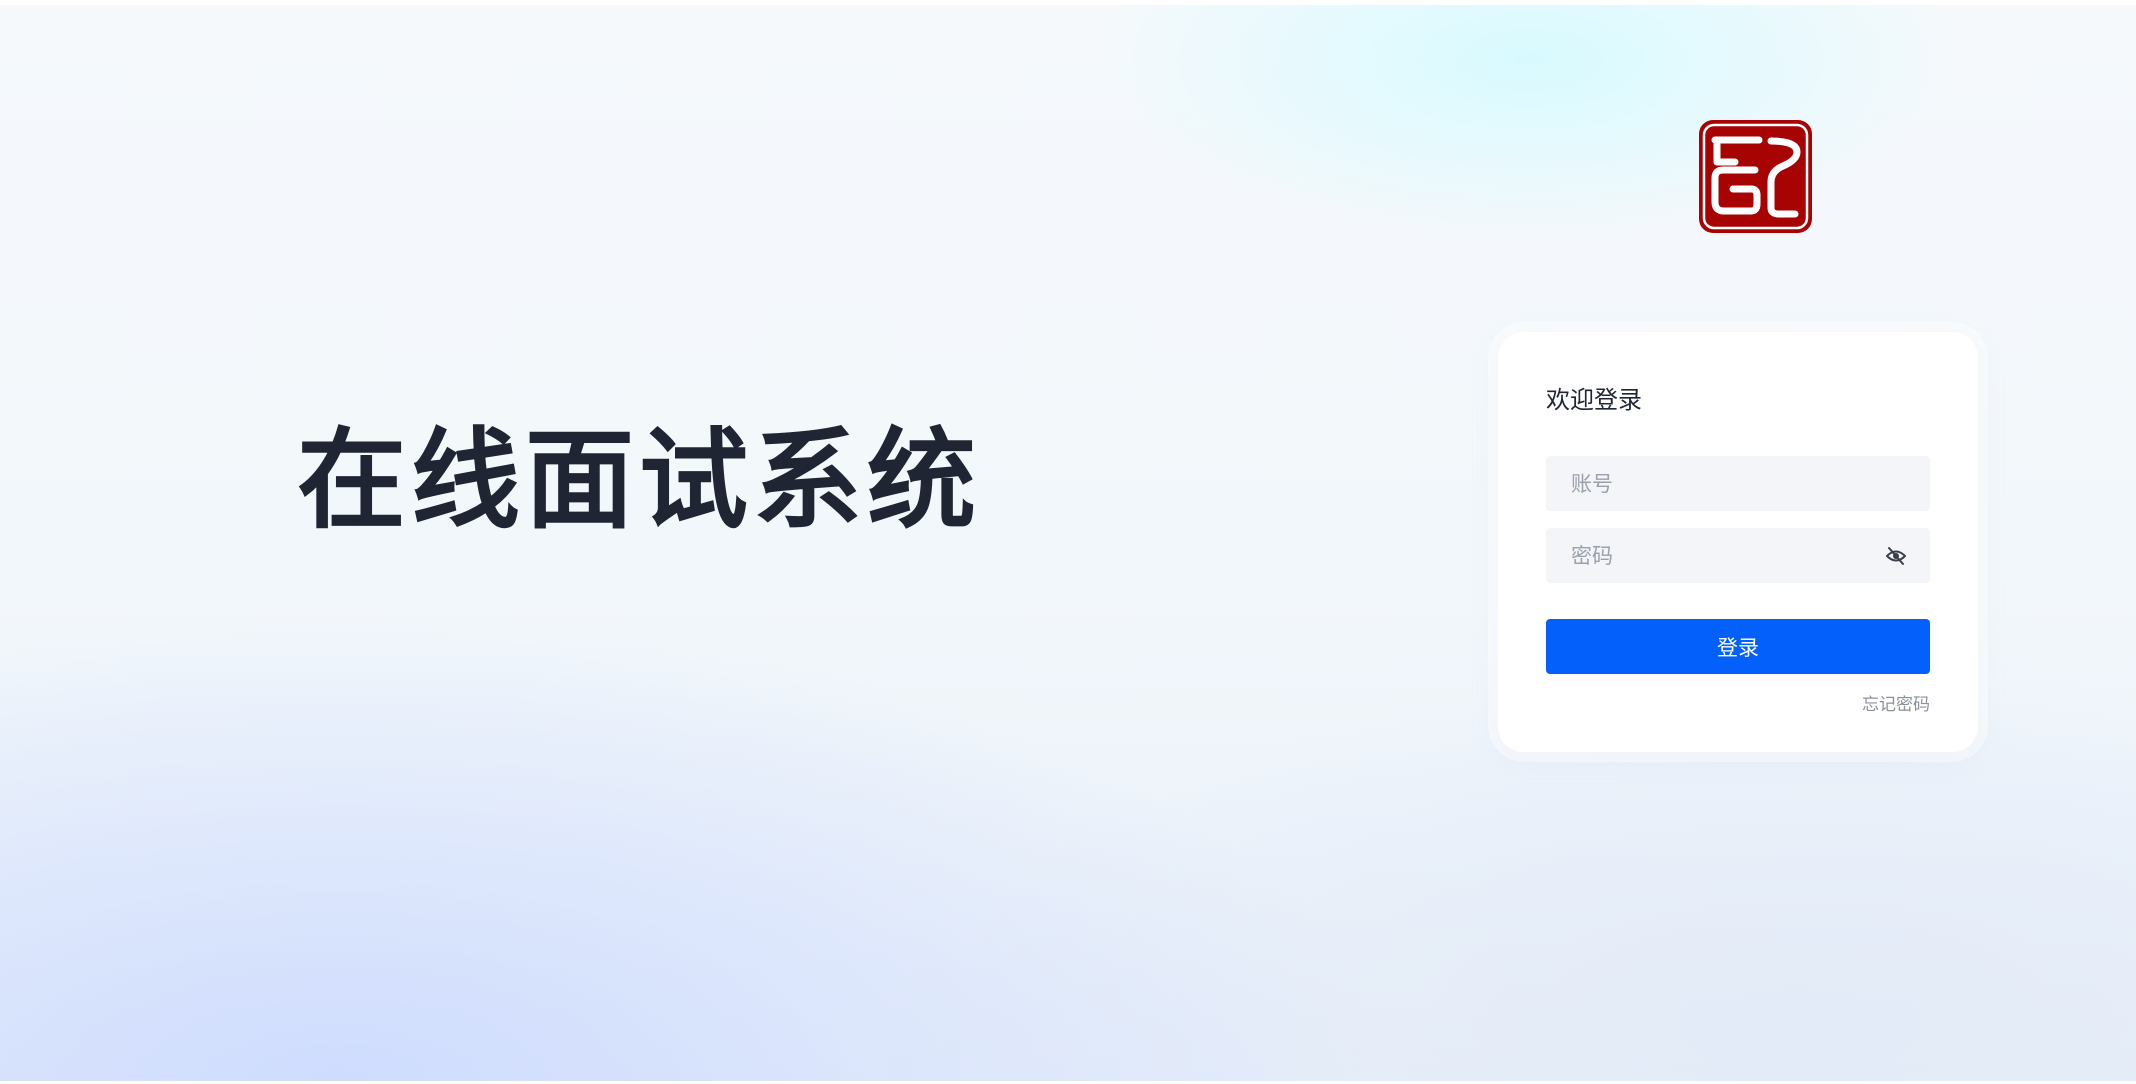 The image size is (2136, 1084). Describe the element at coordinates (1896, 705) in the screenshot. I see `forgot-password-link: 忘记密码` at that location.